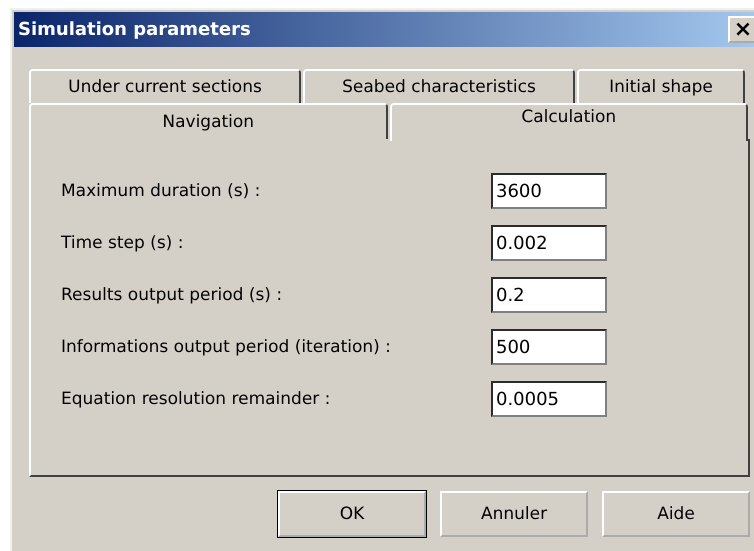  I want to click on field-label: Maximum duration (s) :, so click(161, 191).